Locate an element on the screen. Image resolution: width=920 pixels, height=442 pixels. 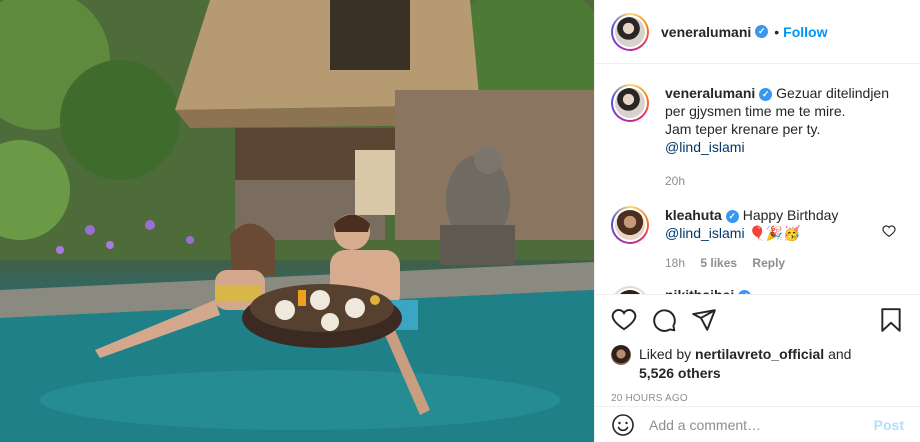
caption-meta: 20h is located at coordinates (780, 181).